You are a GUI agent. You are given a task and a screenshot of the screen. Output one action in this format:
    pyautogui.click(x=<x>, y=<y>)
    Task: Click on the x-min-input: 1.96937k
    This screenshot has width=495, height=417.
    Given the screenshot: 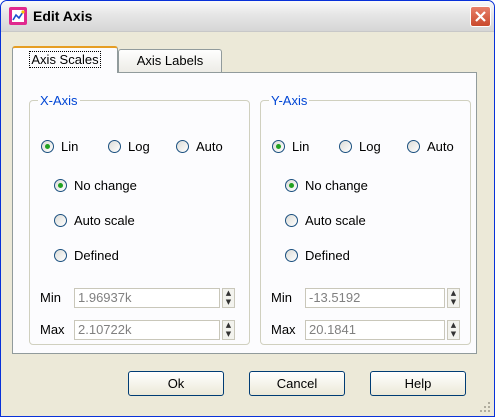 What is the action you would take?
    pyautogui.click(x=147, y=298)
    